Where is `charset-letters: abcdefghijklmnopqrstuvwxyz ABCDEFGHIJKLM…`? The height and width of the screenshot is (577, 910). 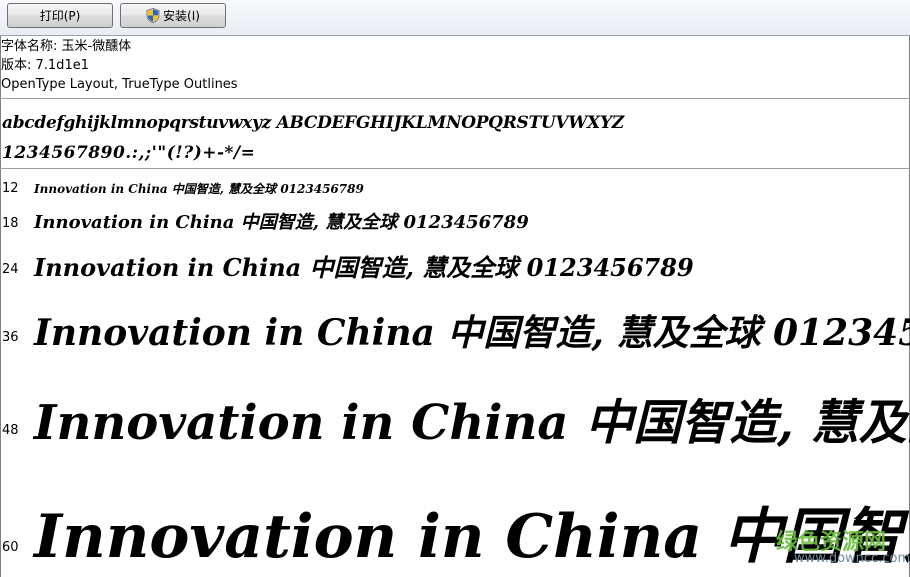 charset-letters: abcdefghijklmnopqrstuvwxyz ABCDEFGHIJKLM… is located at coordinates (313, 123).